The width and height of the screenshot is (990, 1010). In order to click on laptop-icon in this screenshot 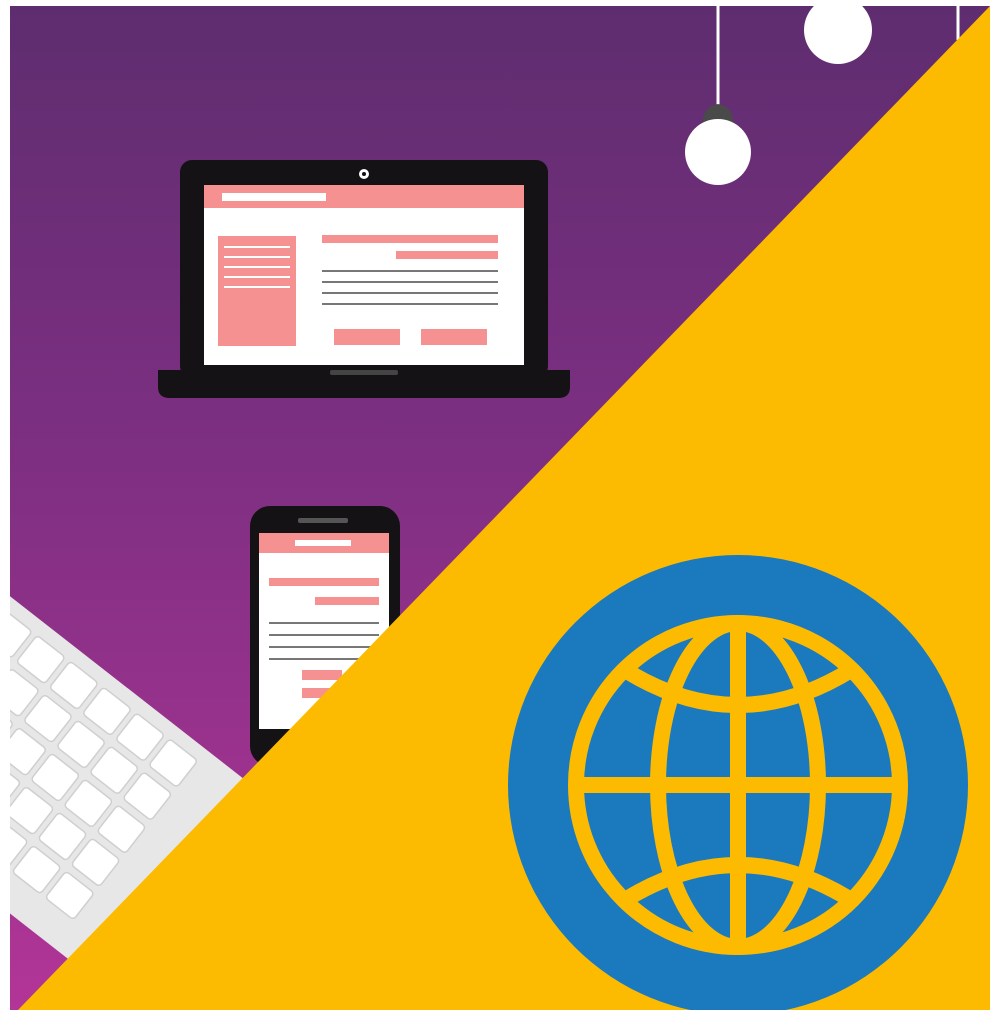, I will do `click(364, 279)`.